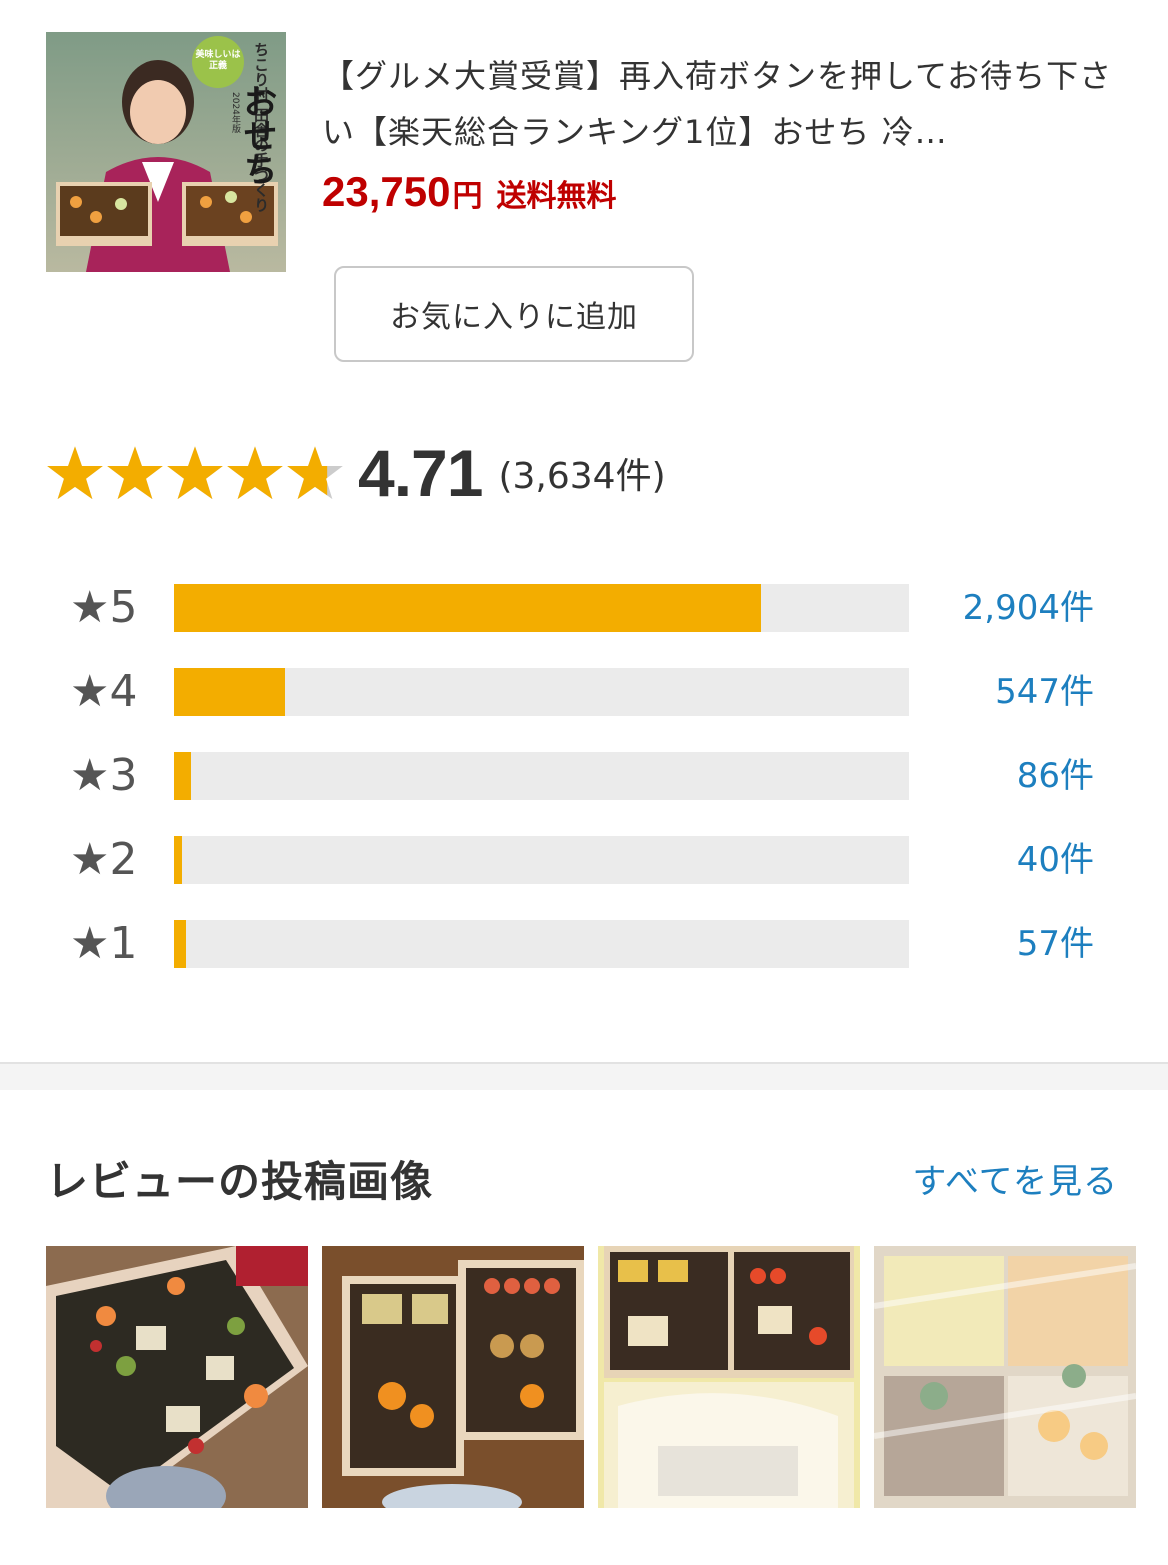 Image resolution: width=1168 pixels, height=1565 pixels. Describe the element at coordinates (218, 60) in the screenshot. I see `thumbnail-badge-text: 美味しいは正義` at that location.